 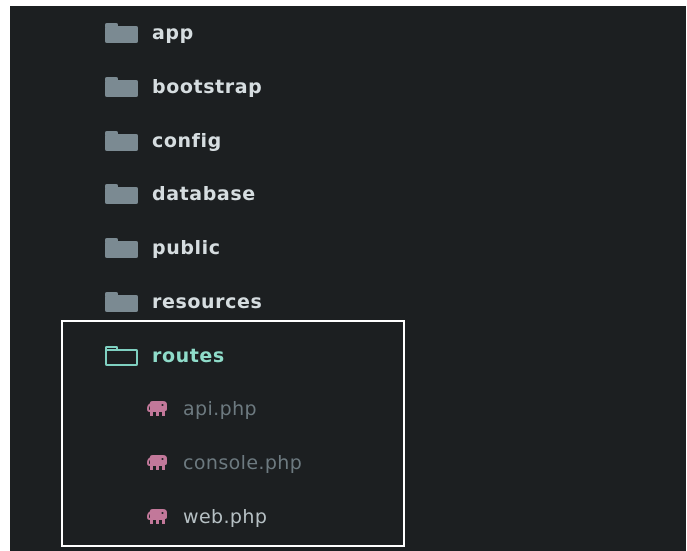 What do you see at coordinates (204, 194) in the screenshot?
I see `folder-label: database` at bounding box center [204, 194].